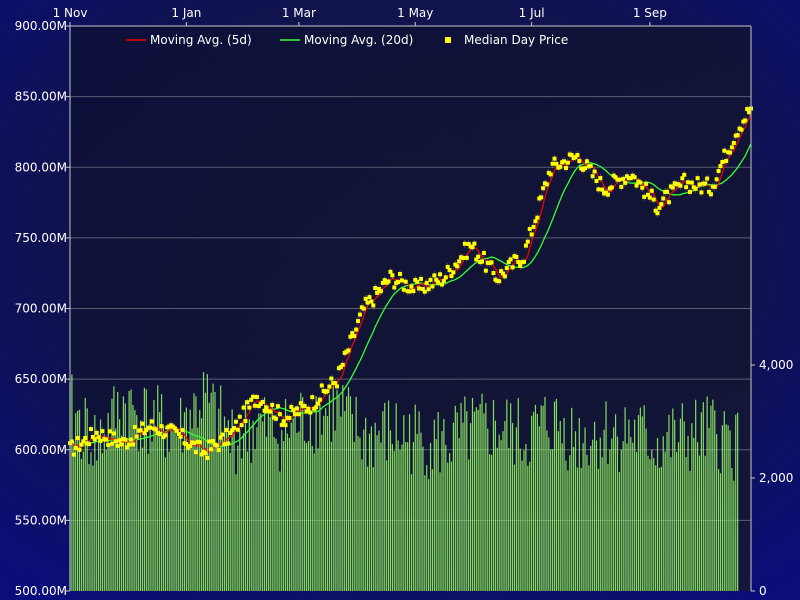  Describe the element at coordinates (448, 40) in the screenshot. I see `legend-median-swatch` at that location.